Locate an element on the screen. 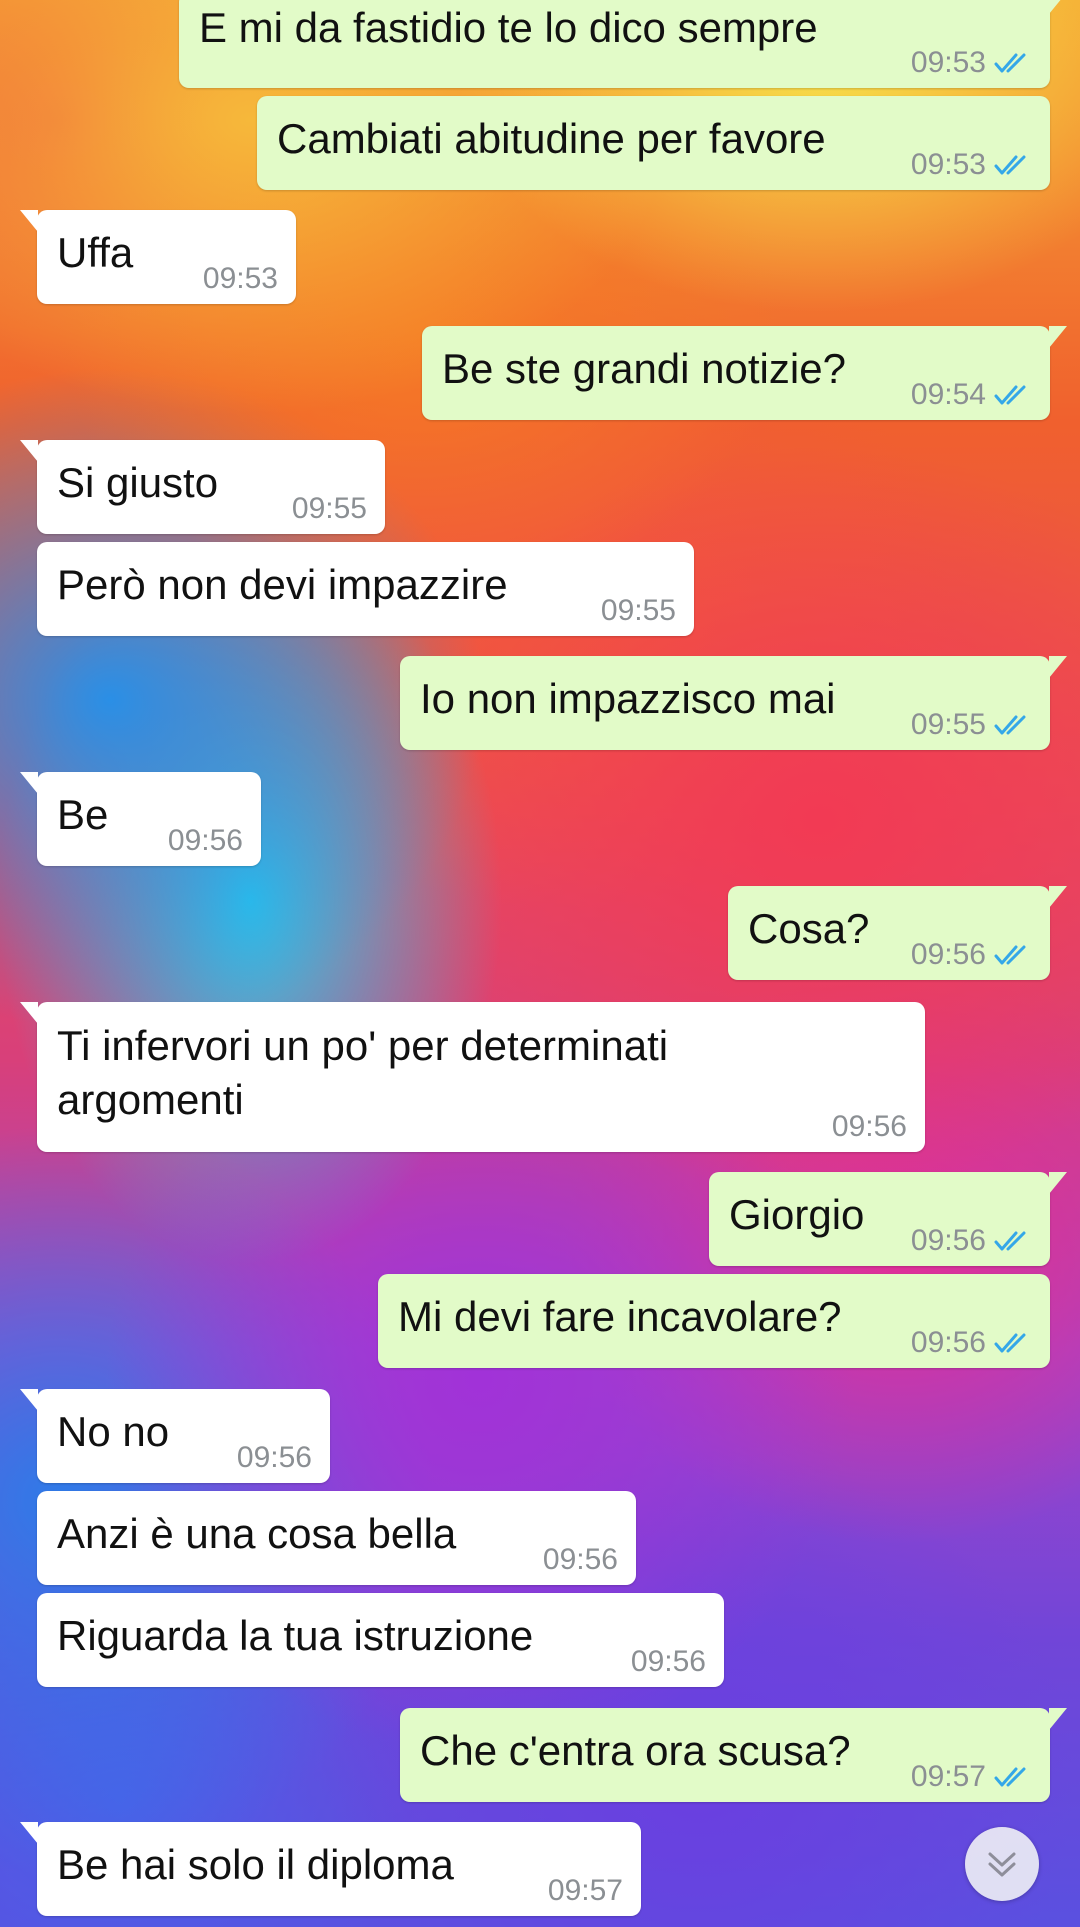 The width and height of the screenshot is (1080, 1927). message-outgoing: Cambiati abitudine per favore 09:53 is located at coordinates (653, 143).